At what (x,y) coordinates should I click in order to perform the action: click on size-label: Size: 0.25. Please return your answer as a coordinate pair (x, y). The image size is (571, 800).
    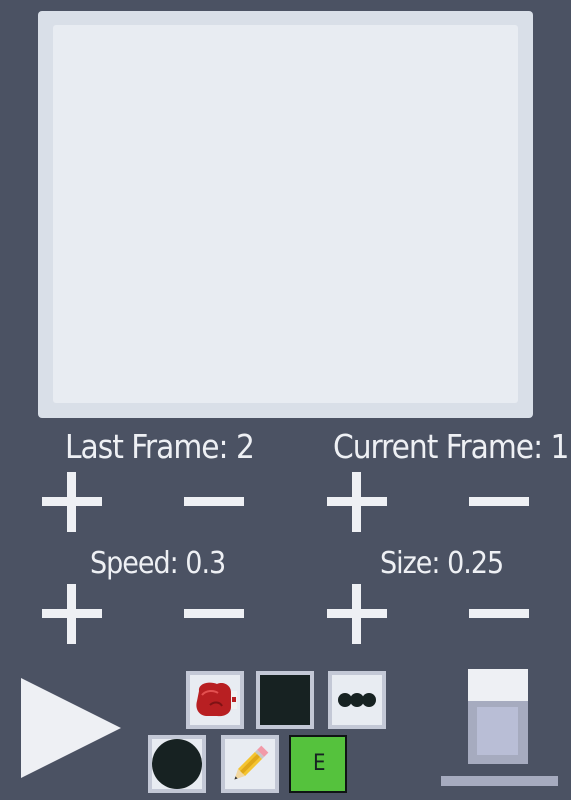
    Looking at the image, I should click on (442, 563).